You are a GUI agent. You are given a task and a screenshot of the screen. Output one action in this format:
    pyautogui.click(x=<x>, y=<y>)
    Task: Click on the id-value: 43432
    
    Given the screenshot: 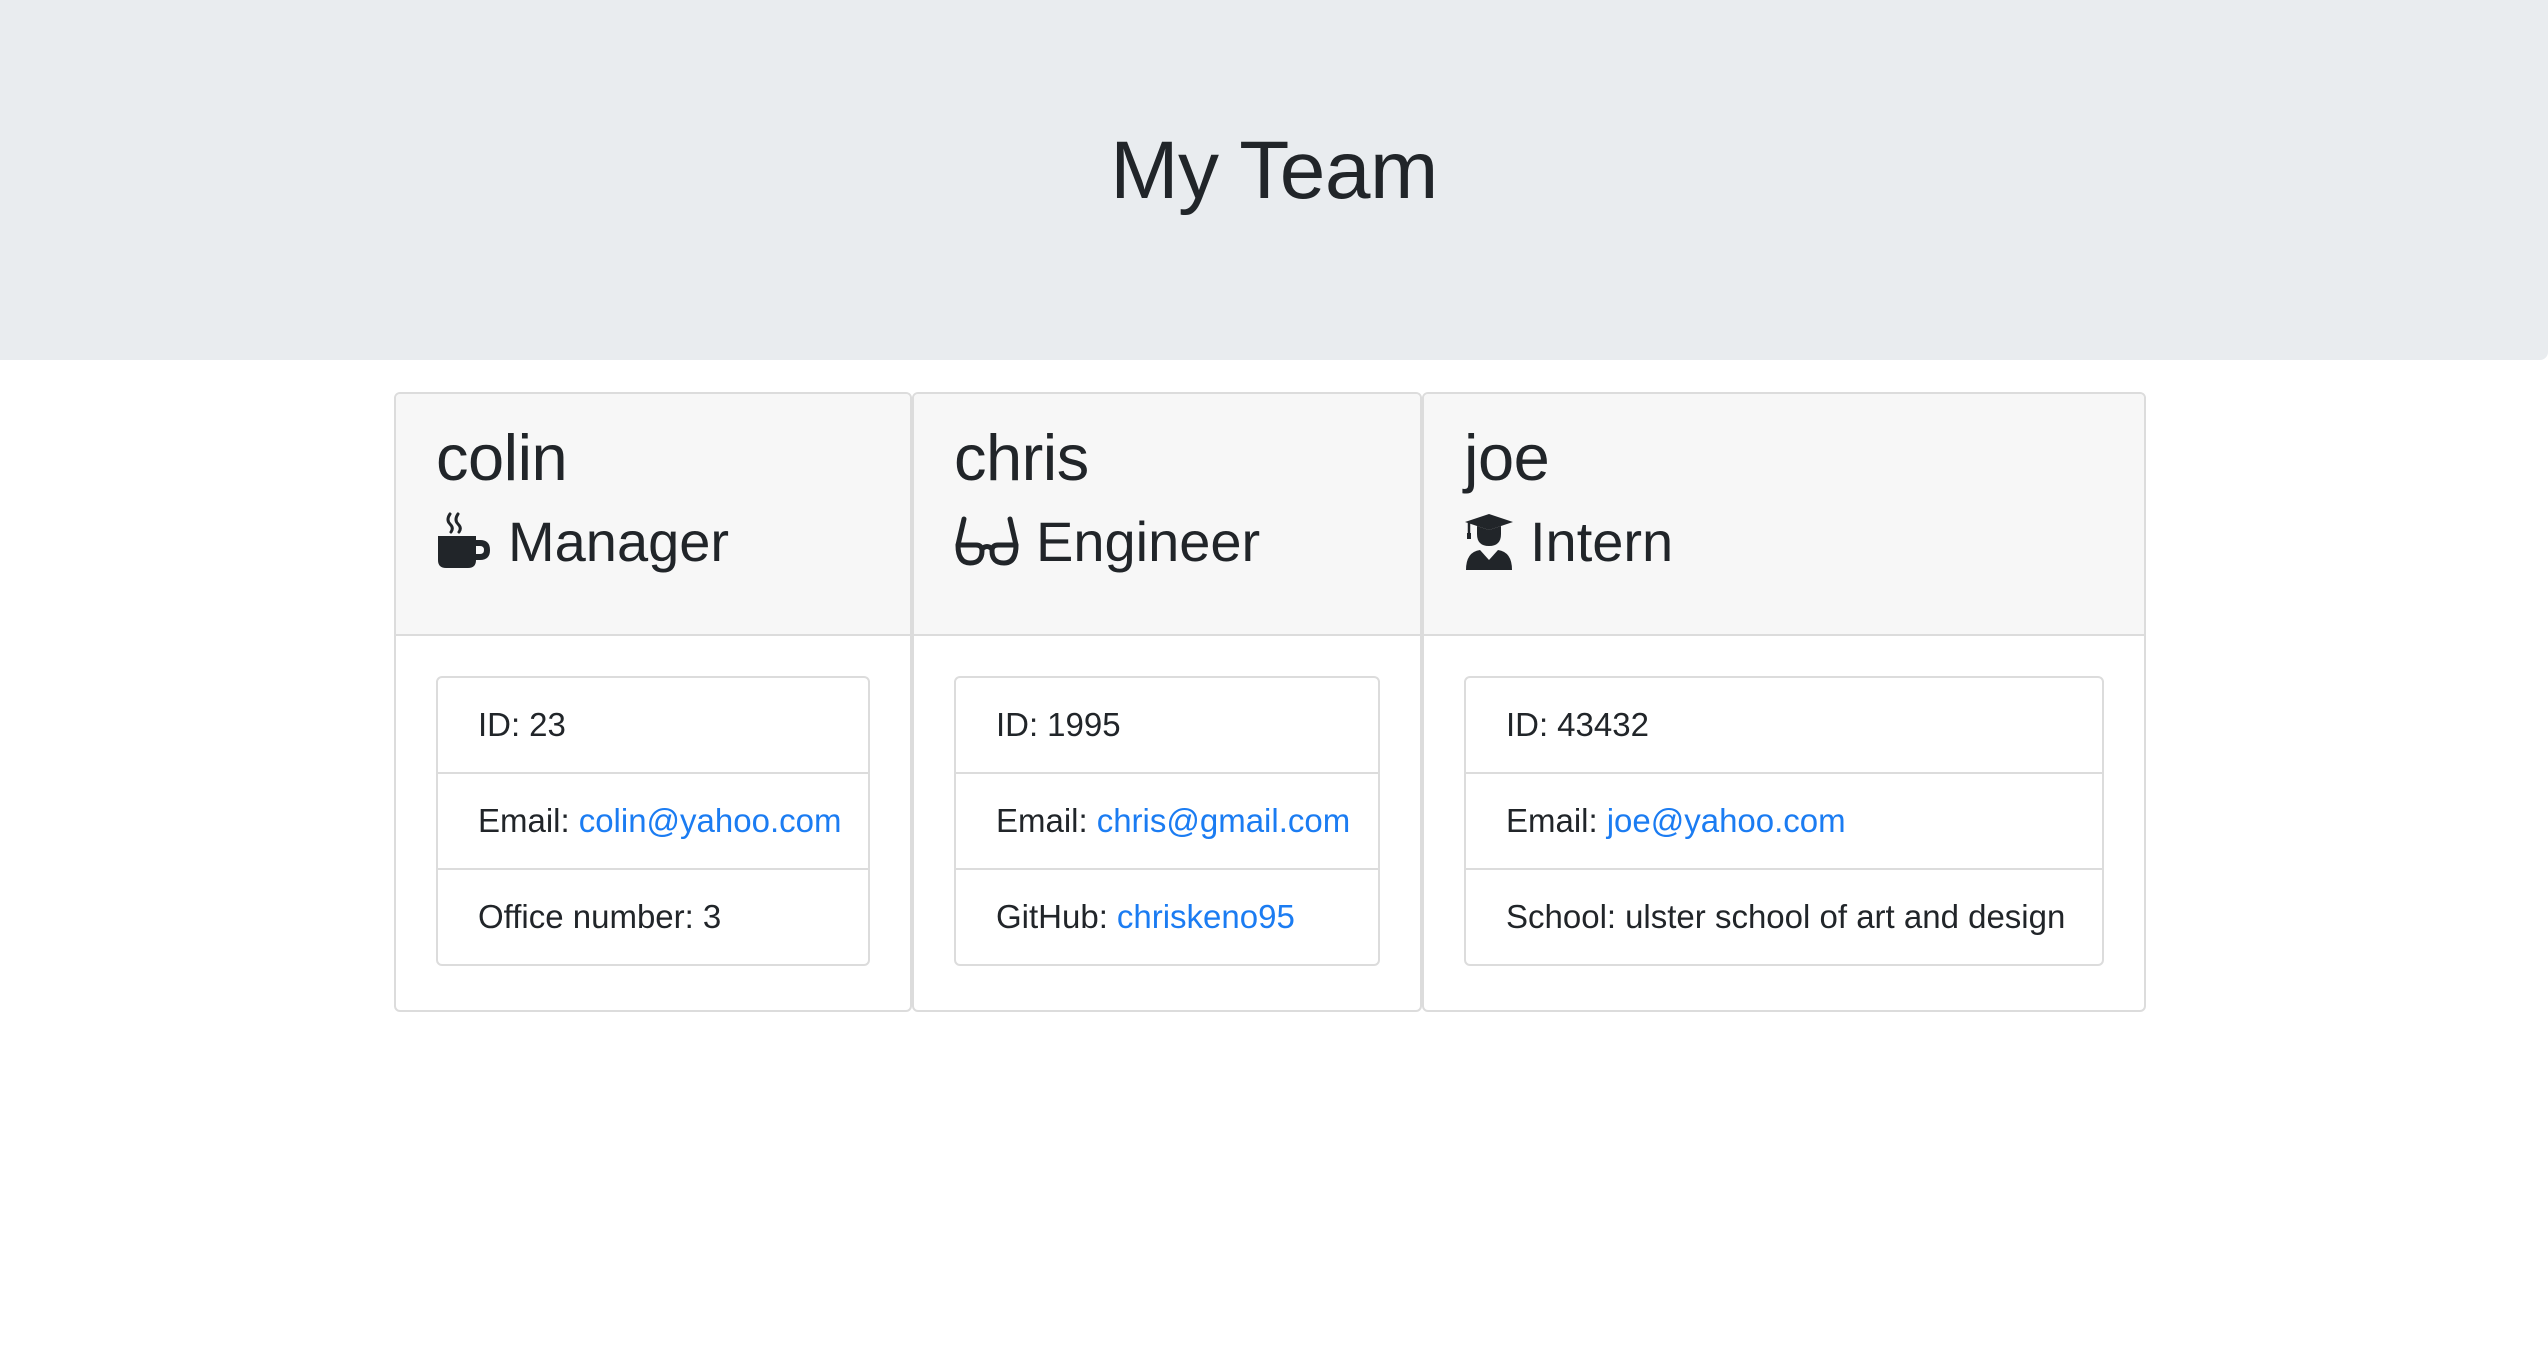 What is the action you would take?
    pyautogui.click(x=1603, y=724)
    